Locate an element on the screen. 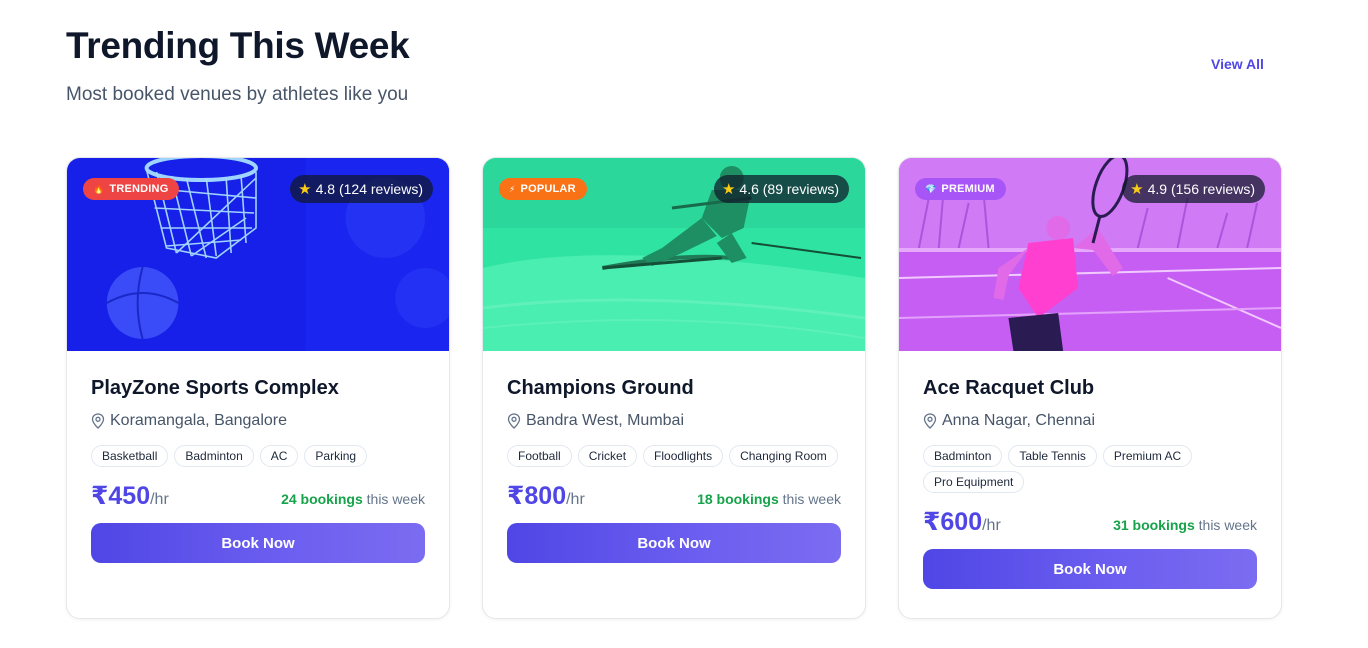  tag: Premium AC is located at coordinates (1147, 456).